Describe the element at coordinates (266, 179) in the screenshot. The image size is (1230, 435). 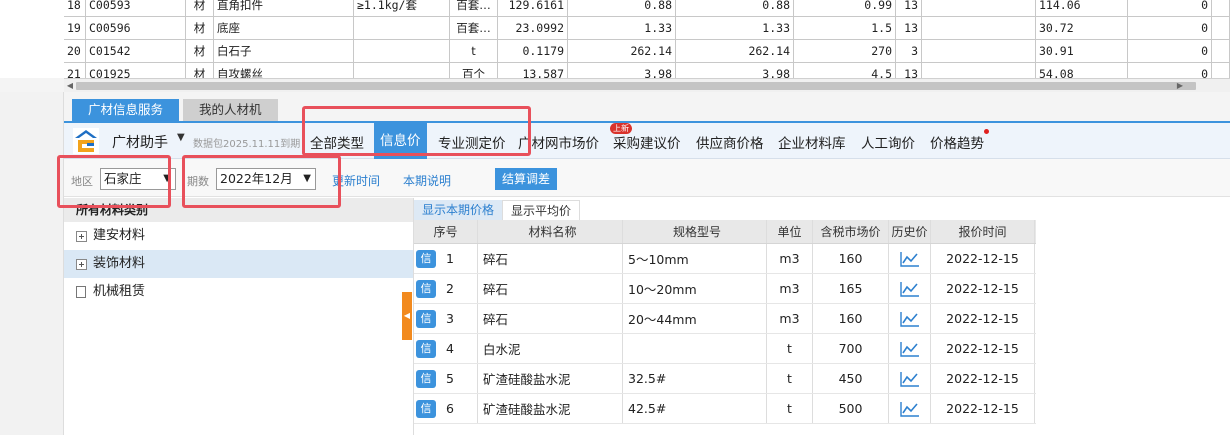
I see `period-select: 2022年12月 ▼` at that location.